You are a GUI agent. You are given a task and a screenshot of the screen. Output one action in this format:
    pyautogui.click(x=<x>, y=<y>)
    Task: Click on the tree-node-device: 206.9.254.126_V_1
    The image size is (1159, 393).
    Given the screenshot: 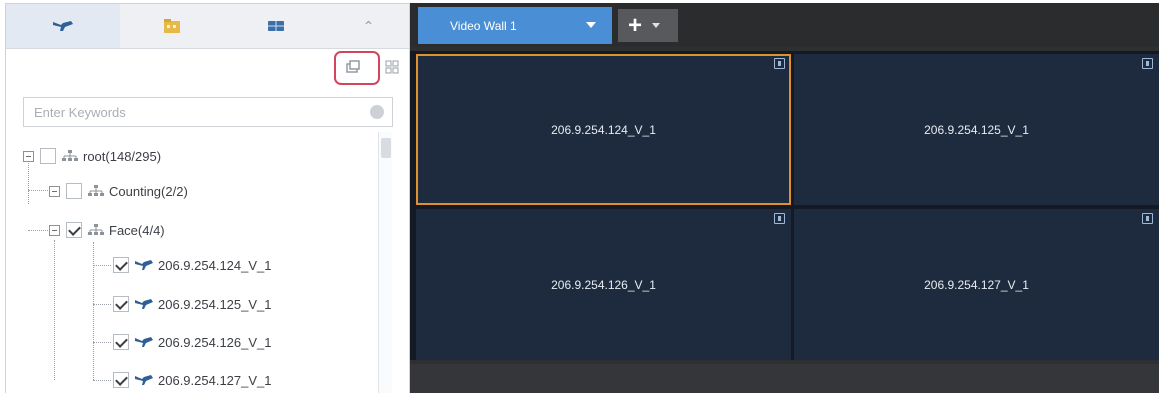 What is the action you would take?
    pyautogui.click(x=192, y=342)
    